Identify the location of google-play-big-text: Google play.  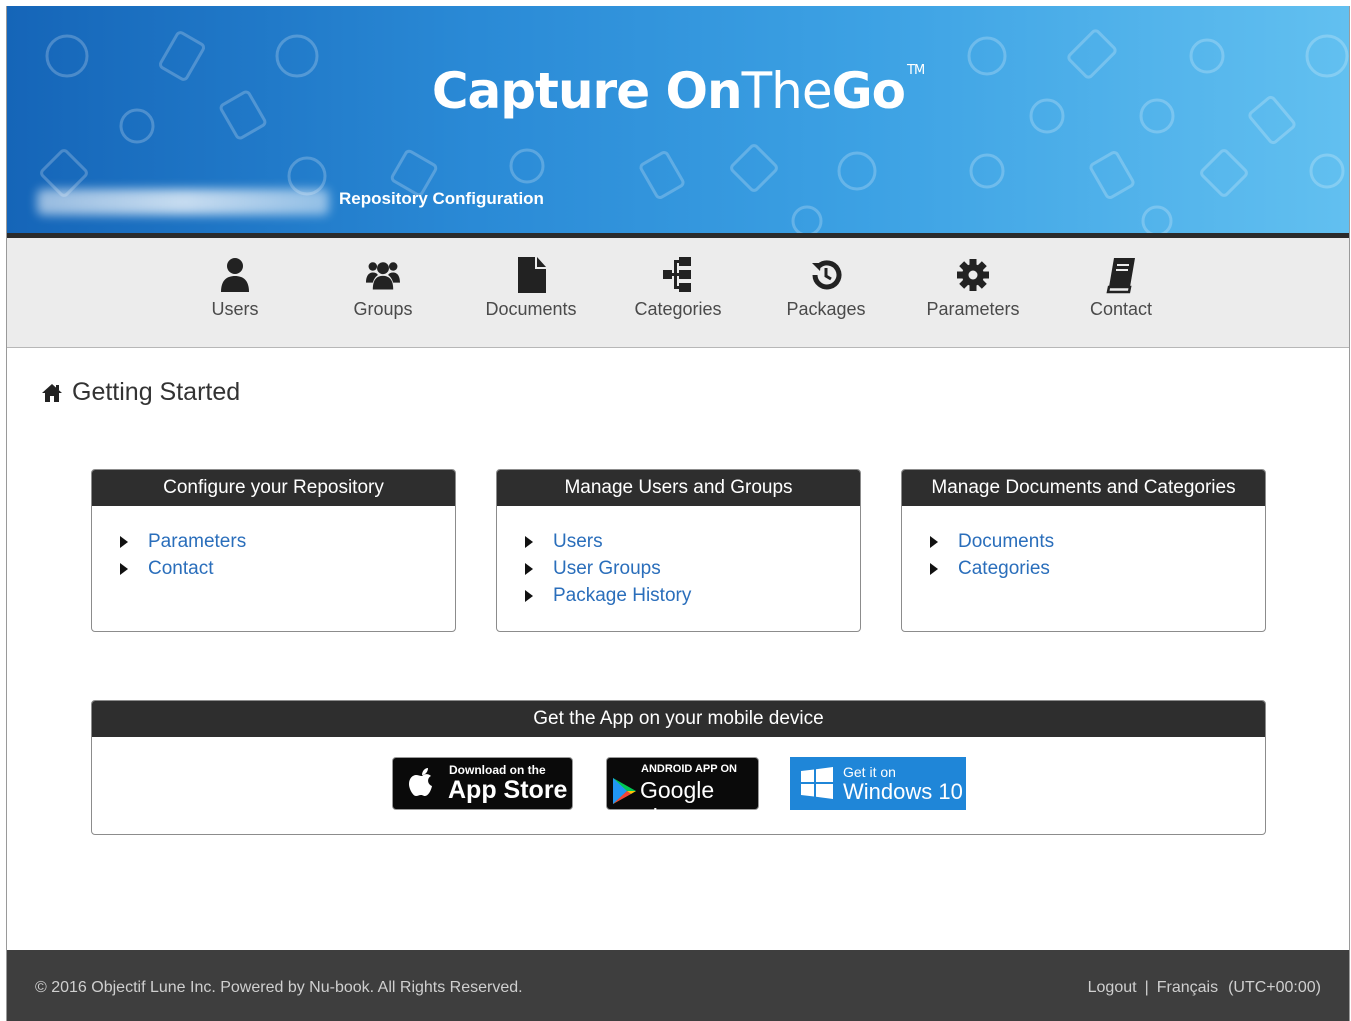
(677, 803).